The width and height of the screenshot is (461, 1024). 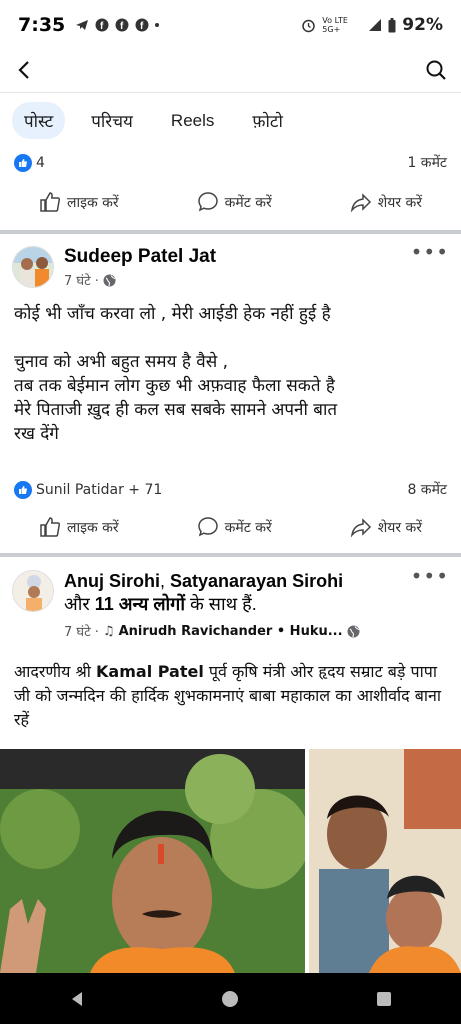 What do you see at coordinates (121, 362) in the screenshot?
I see `post1-line: चुनाव को अभी बहुत समय है वैसे ,` at bounding box center [121, 362].